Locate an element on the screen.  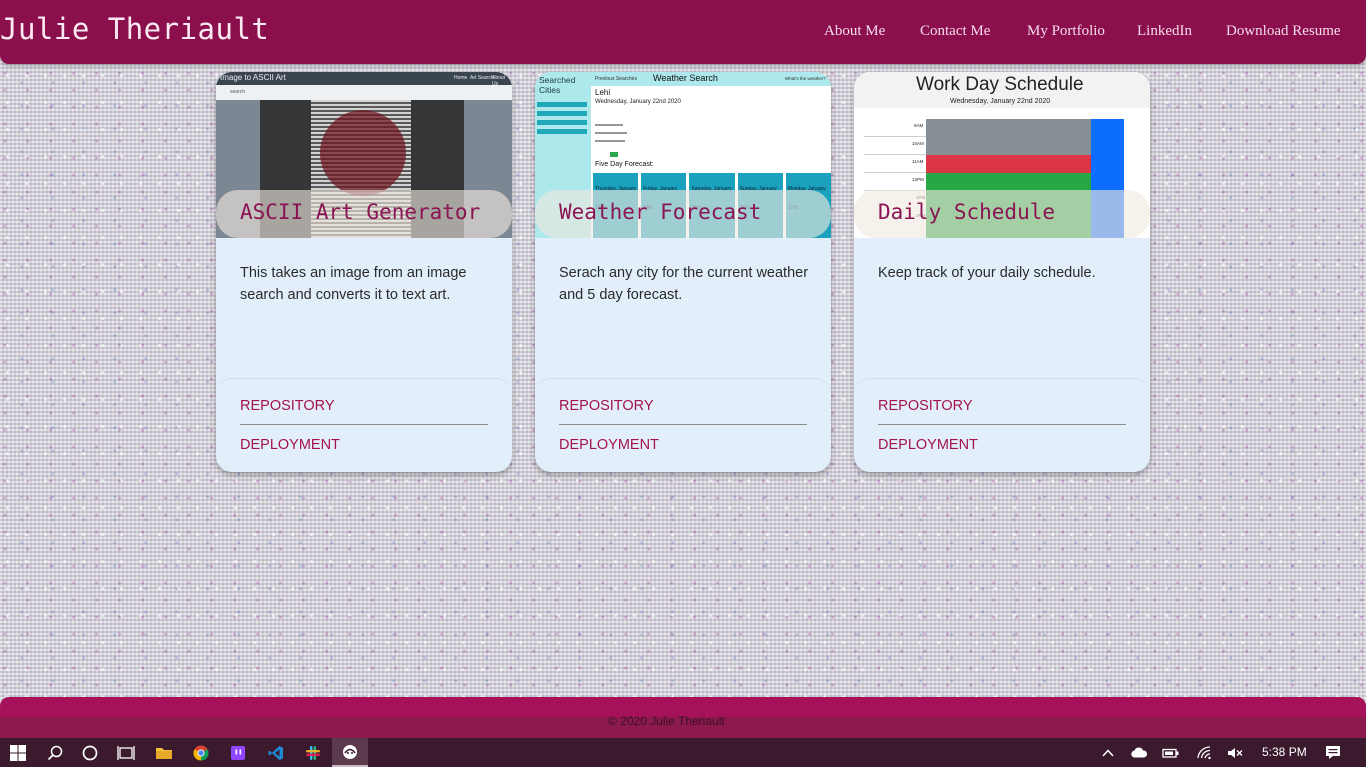
vscode-button is located at coordinates (276, 752).